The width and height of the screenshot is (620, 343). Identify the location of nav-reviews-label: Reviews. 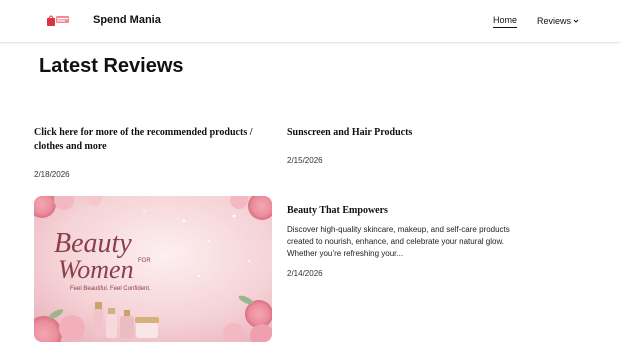
(554, 21).